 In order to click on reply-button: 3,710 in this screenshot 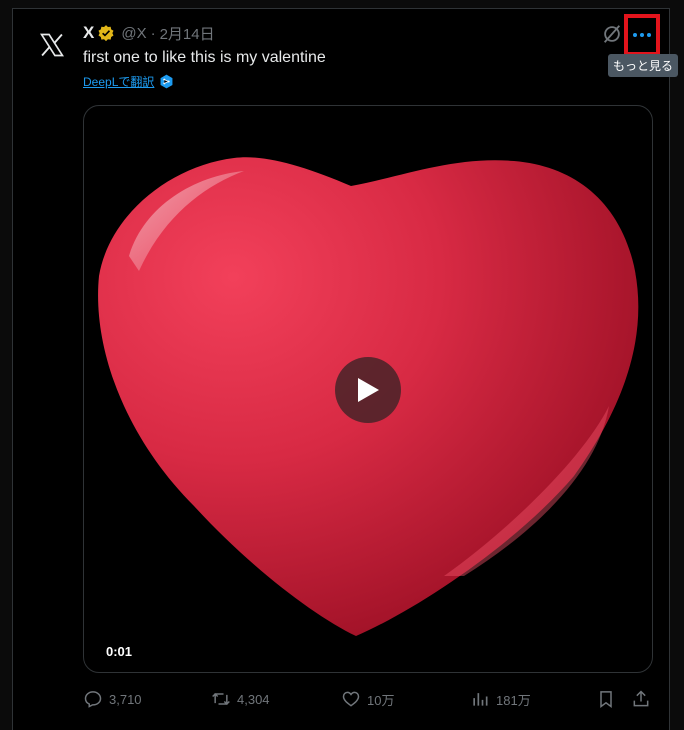, I will do `click(112, 699)`.